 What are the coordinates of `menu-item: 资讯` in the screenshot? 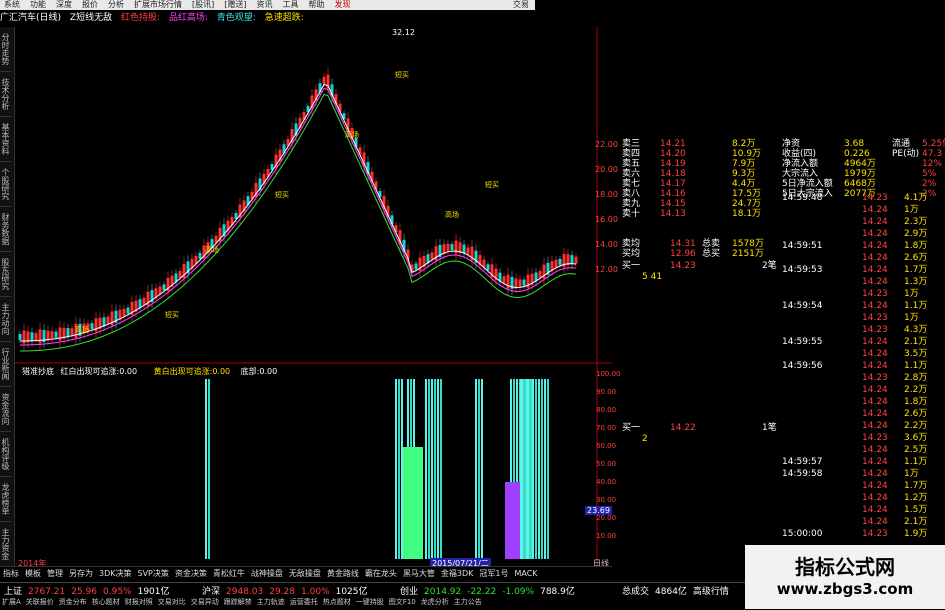 It's located at (265, 4).